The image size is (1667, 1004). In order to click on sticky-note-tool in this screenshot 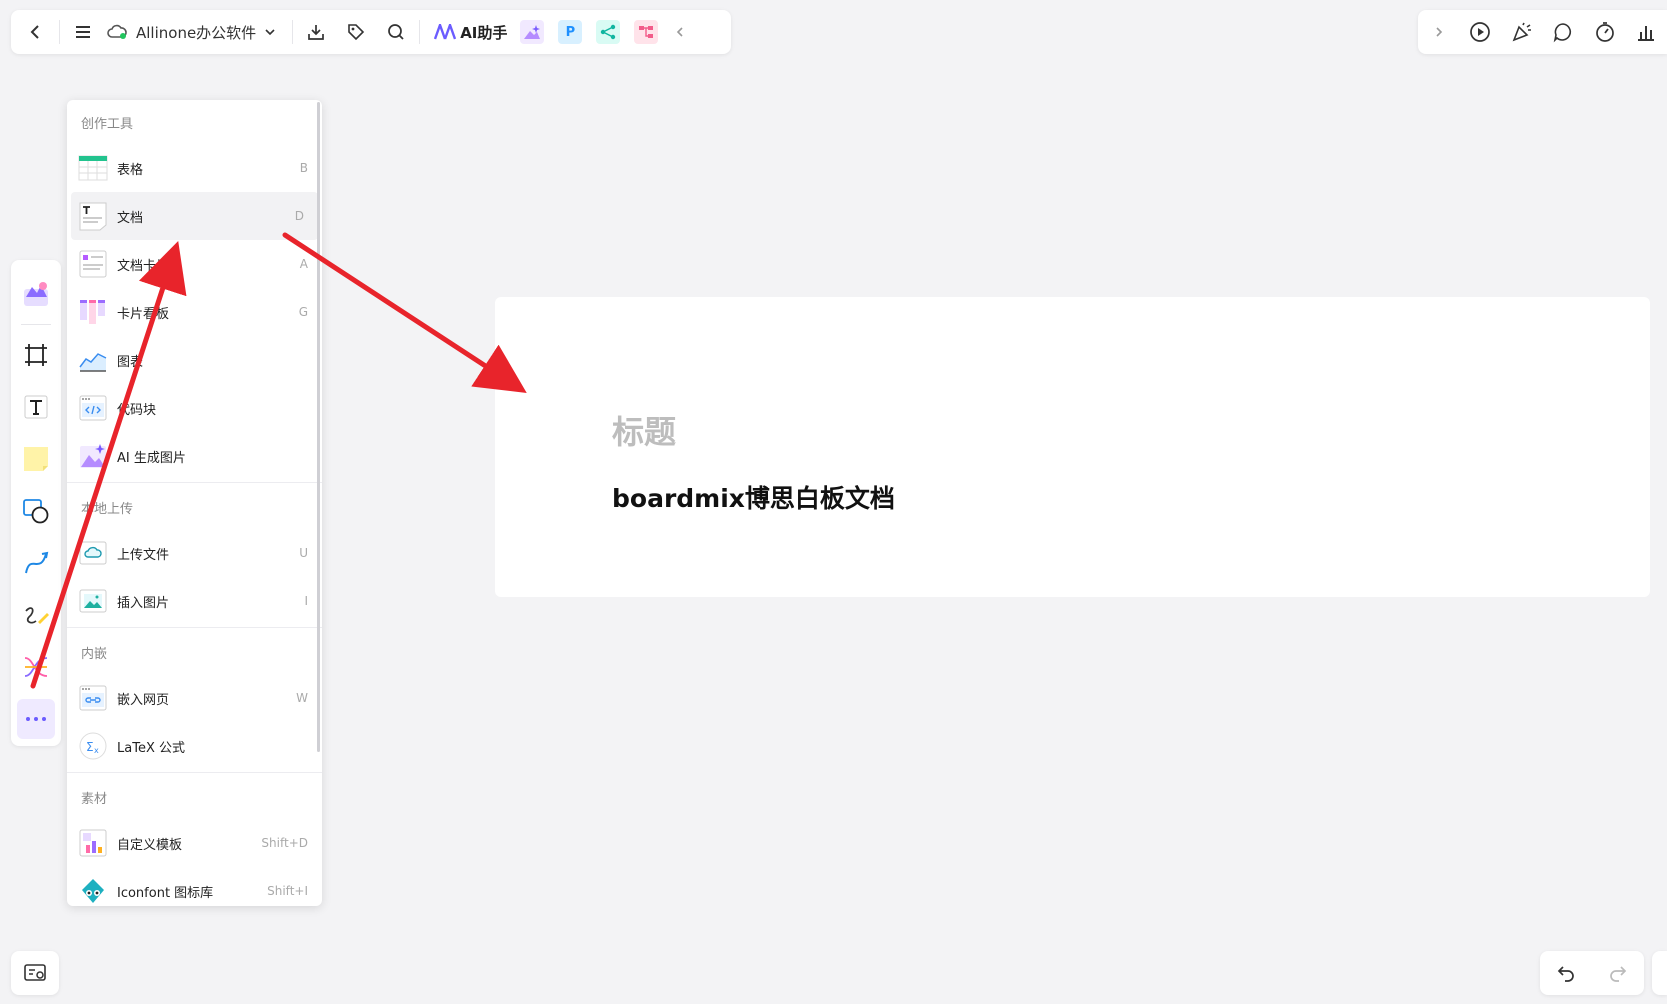, I will do `click(36, 459)`.